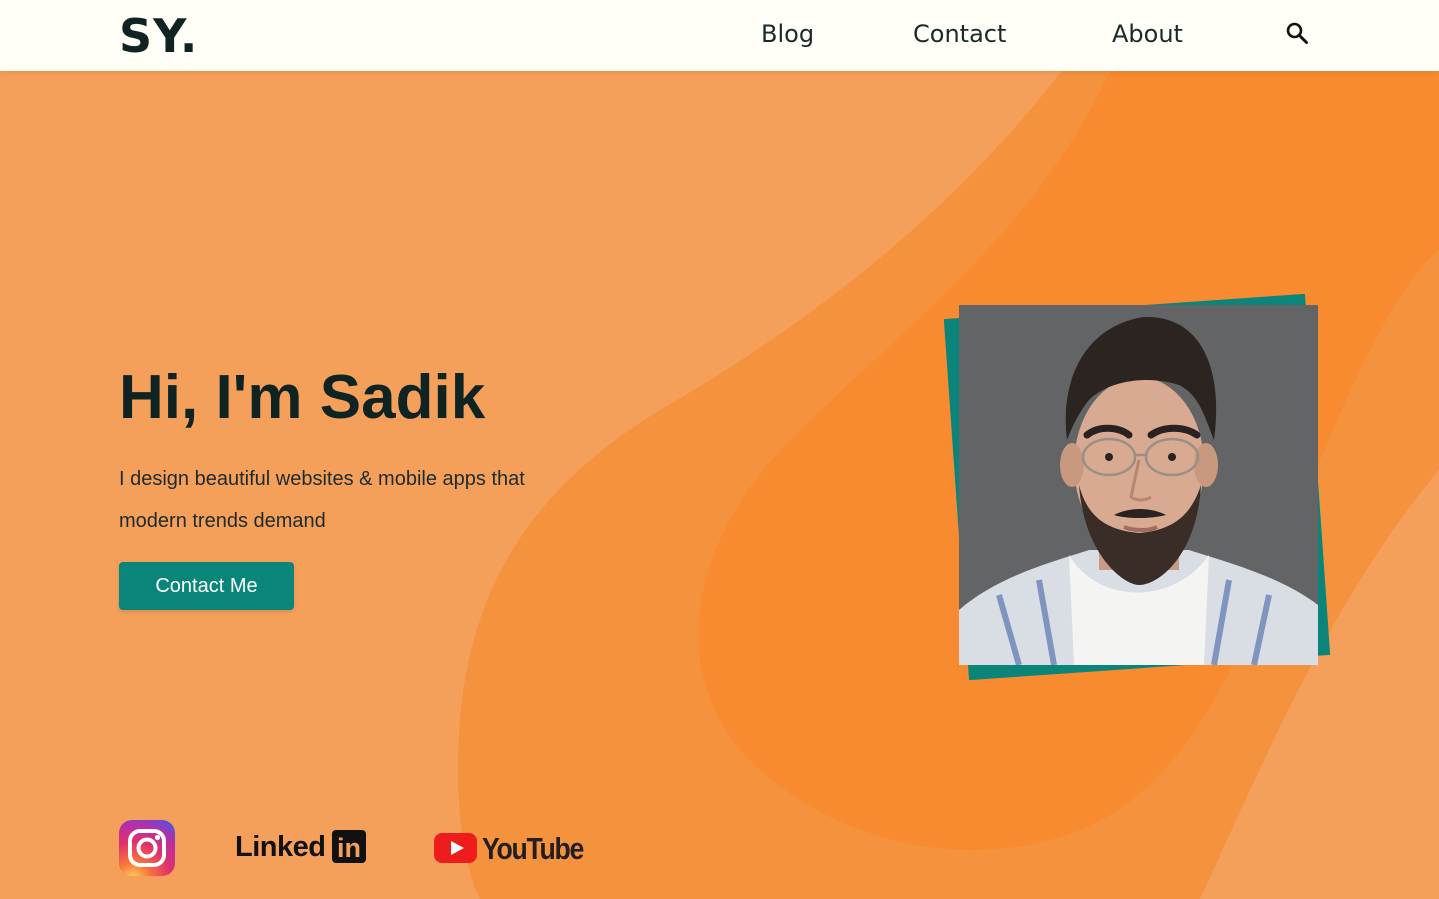  What do you see at coordinates (959, 34) in the screenshot?
I see `nav-link-contact: Contact` at bounding box center [959, 34].